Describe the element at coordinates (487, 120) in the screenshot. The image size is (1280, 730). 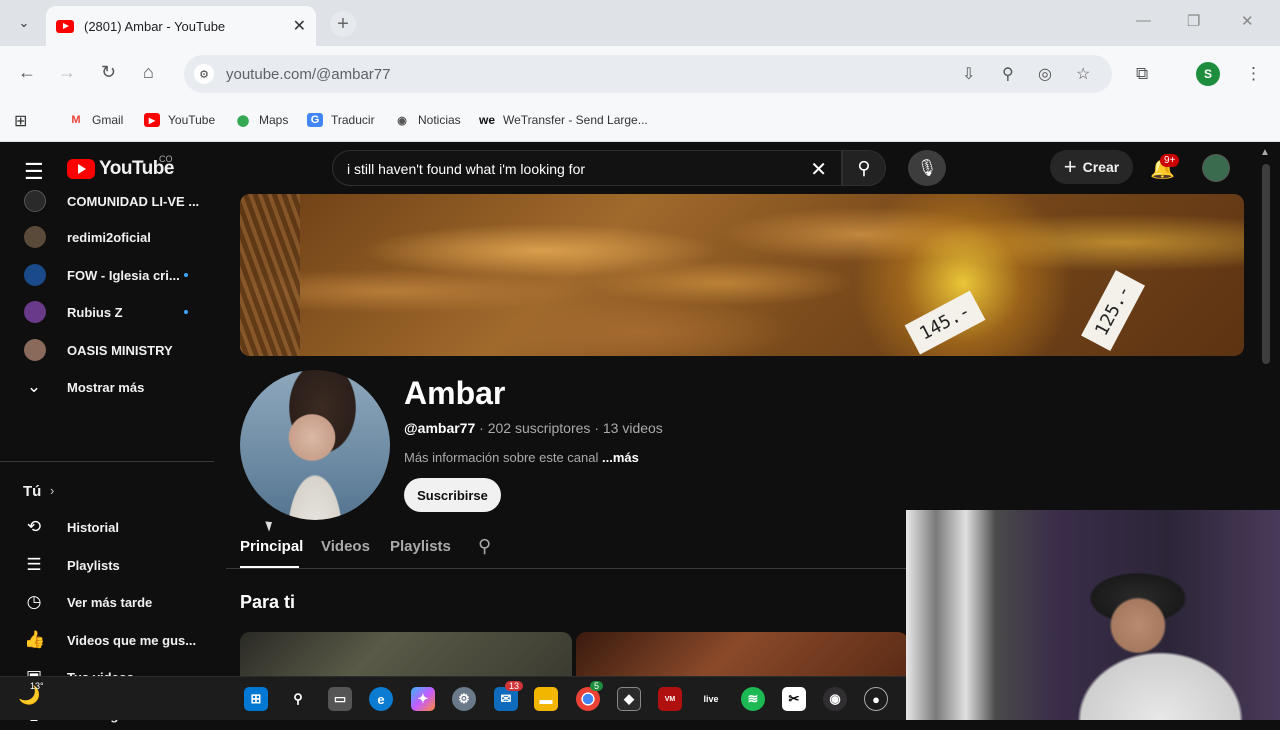
I see `wetransfer-icon: we` at that location.